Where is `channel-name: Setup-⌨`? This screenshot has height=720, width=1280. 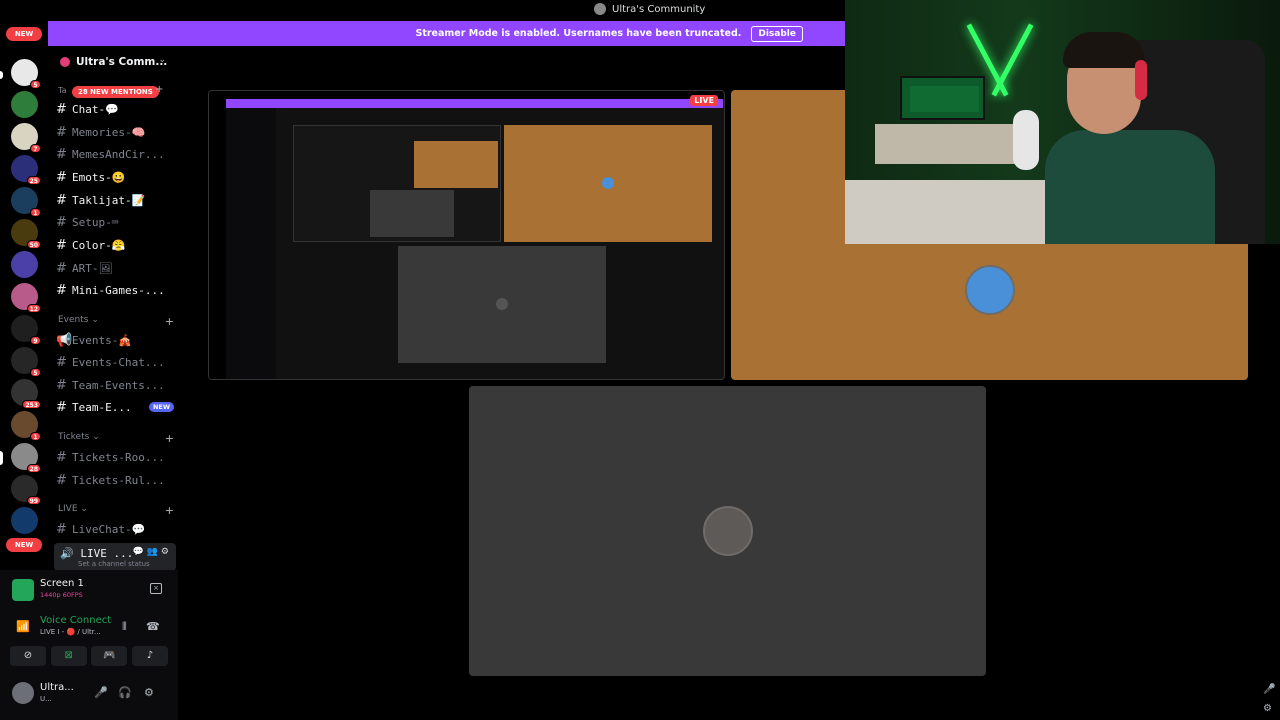
channel-name: Setup-⌨ is located at coordinates (95, 222).